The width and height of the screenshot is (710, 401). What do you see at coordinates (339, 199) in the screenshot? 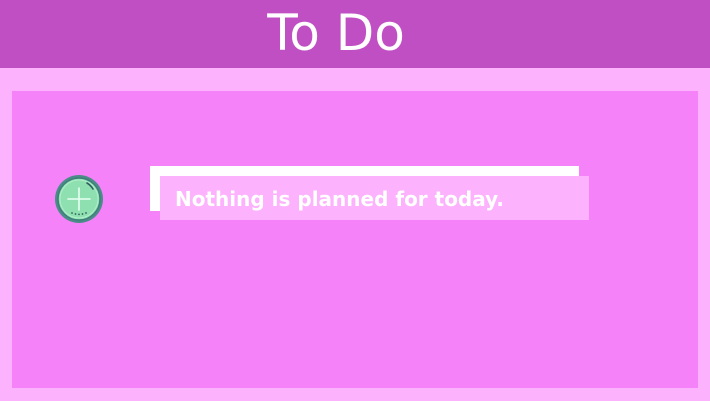
I see `empty-state-message: Nothing is planned for today.` at bounding box center [339, 199].